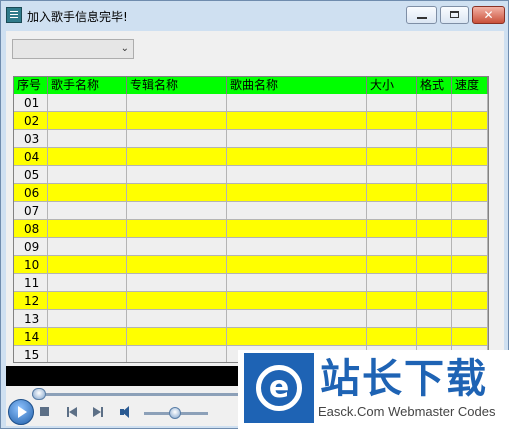 The width and height of the screenshot is (509, 429). Describe the element at coordinates (137, 394) in the screenshot. I see `seek-track` at that location.